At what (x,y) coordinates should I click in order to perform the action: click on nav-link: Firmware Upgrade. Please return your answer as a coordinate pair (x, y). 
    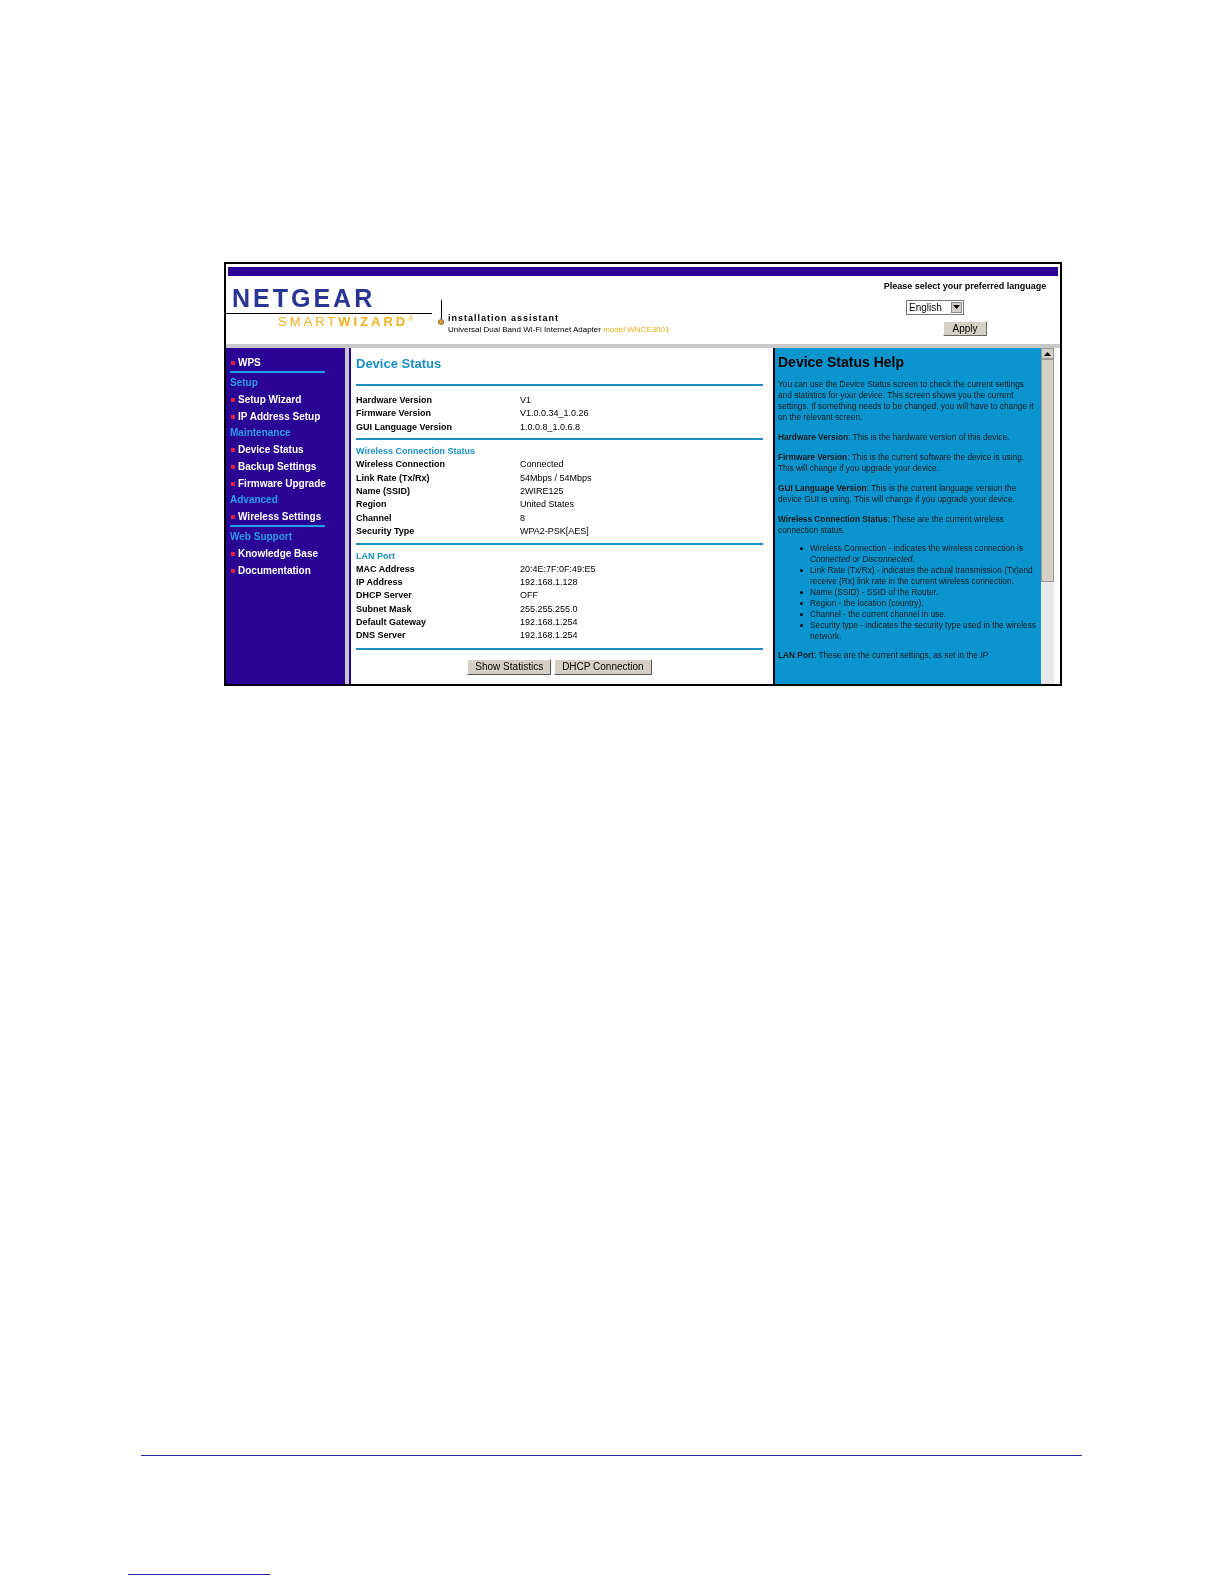
    Looking at the image, I should click on (282, 483).